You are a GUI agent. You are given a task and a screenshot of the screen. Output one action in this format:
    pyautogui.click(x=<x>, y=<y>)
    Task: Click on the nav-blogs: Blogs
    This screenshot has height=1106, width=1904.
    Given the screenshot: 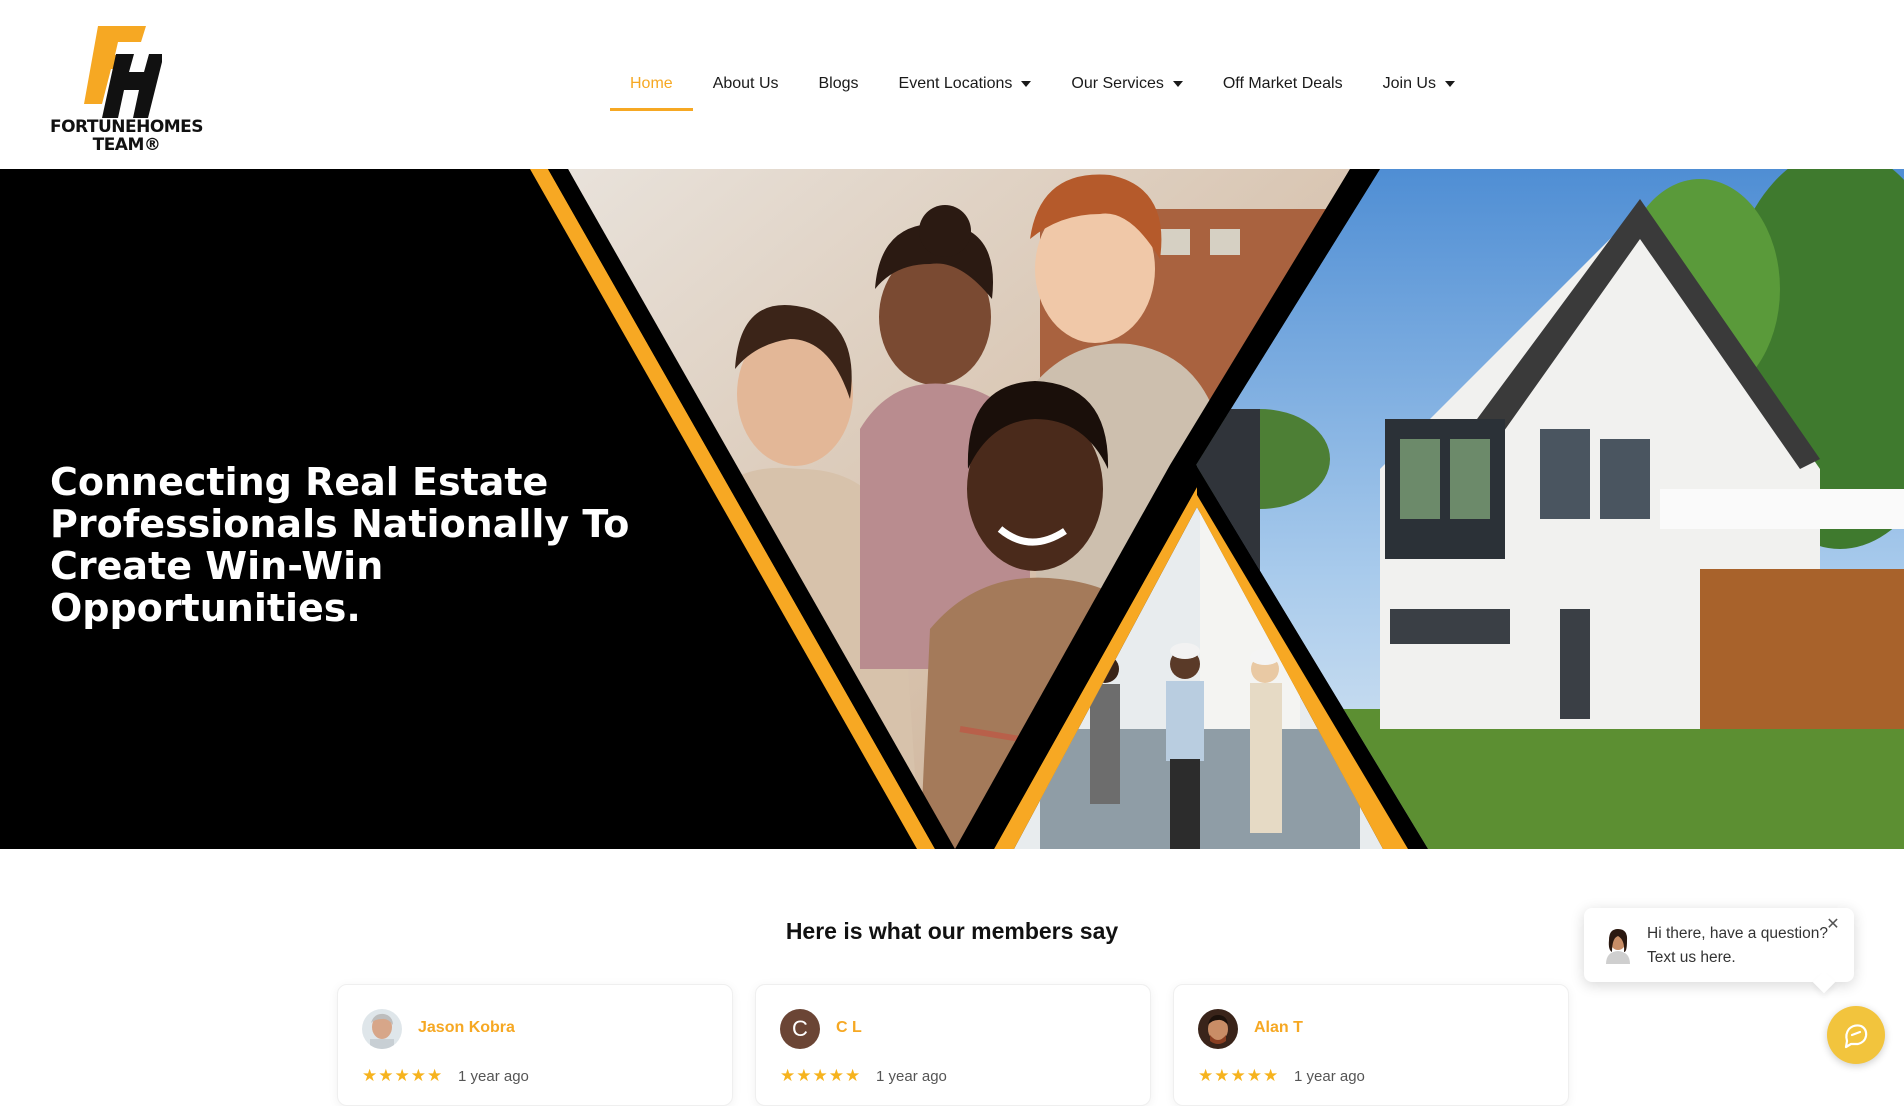 What is the action you would take?
    pyautogui.click(x=839, y=85)
    